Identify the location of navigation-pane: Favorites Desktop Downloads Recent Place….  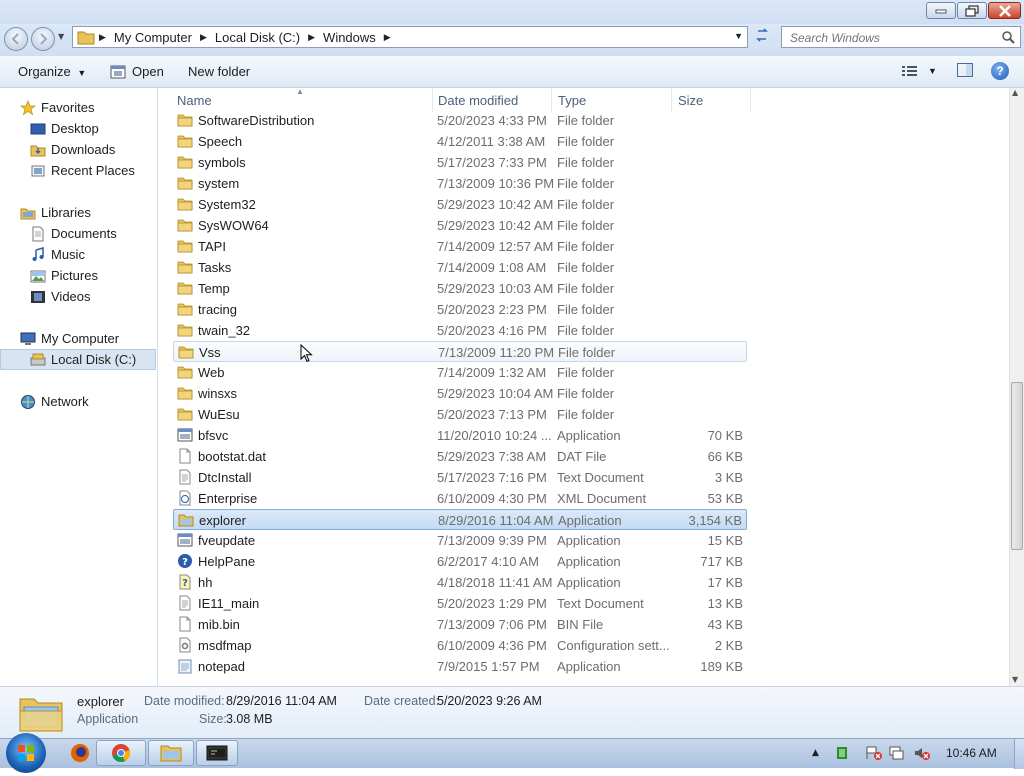
(79, 387).